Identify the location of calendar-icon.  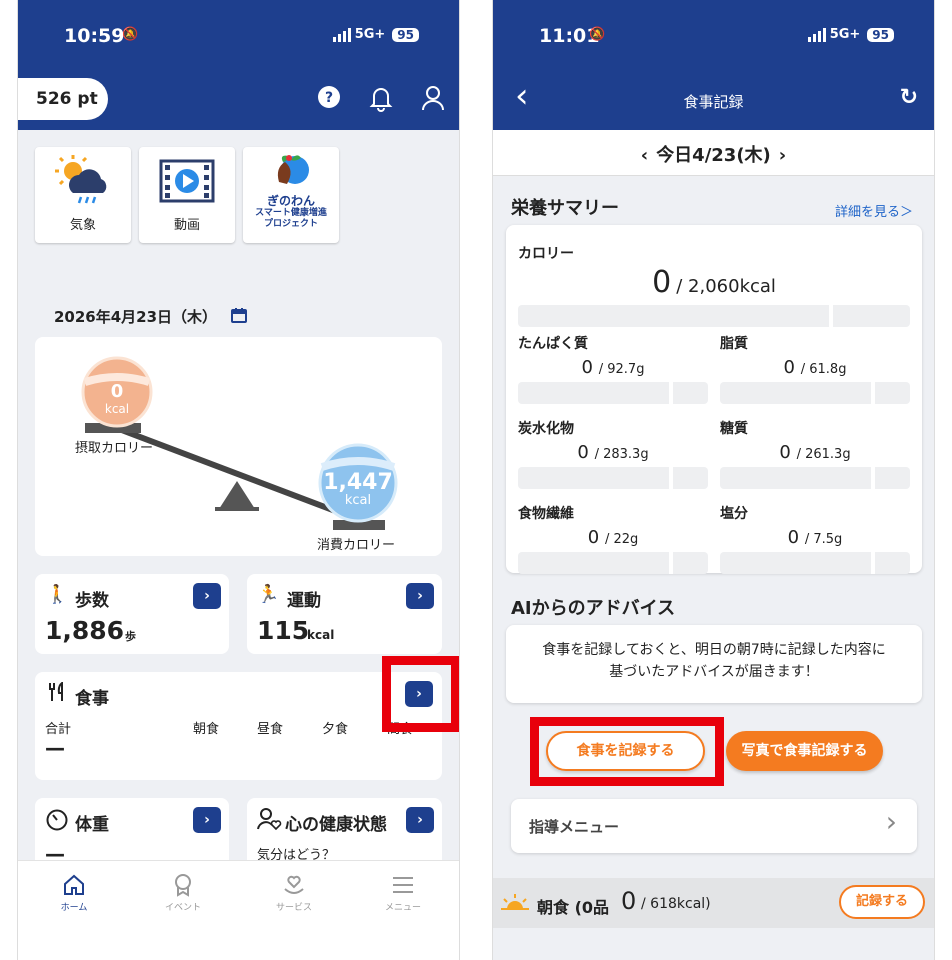
(239, 315).